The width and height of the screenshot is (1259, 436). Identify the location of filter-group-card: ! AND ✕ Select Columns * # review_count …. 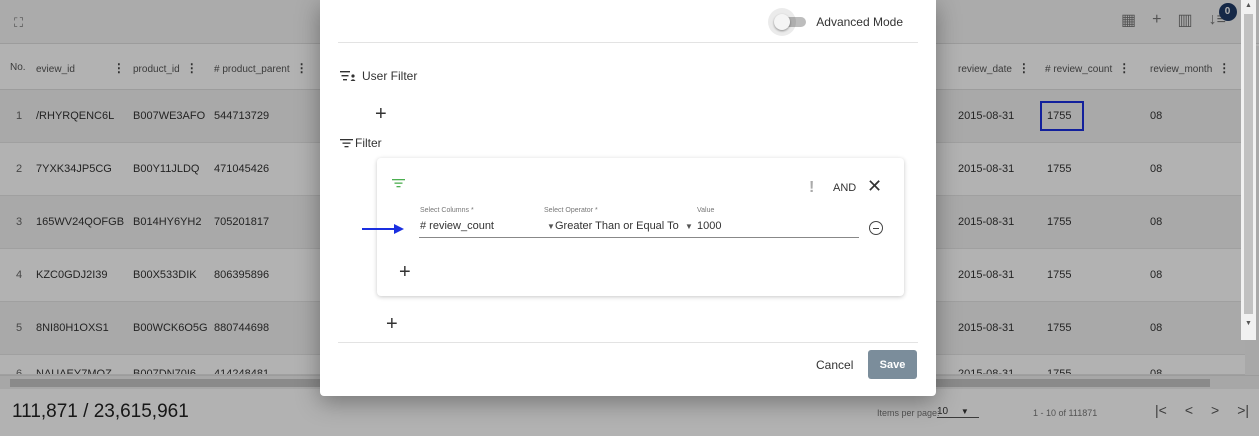
(640, 227).